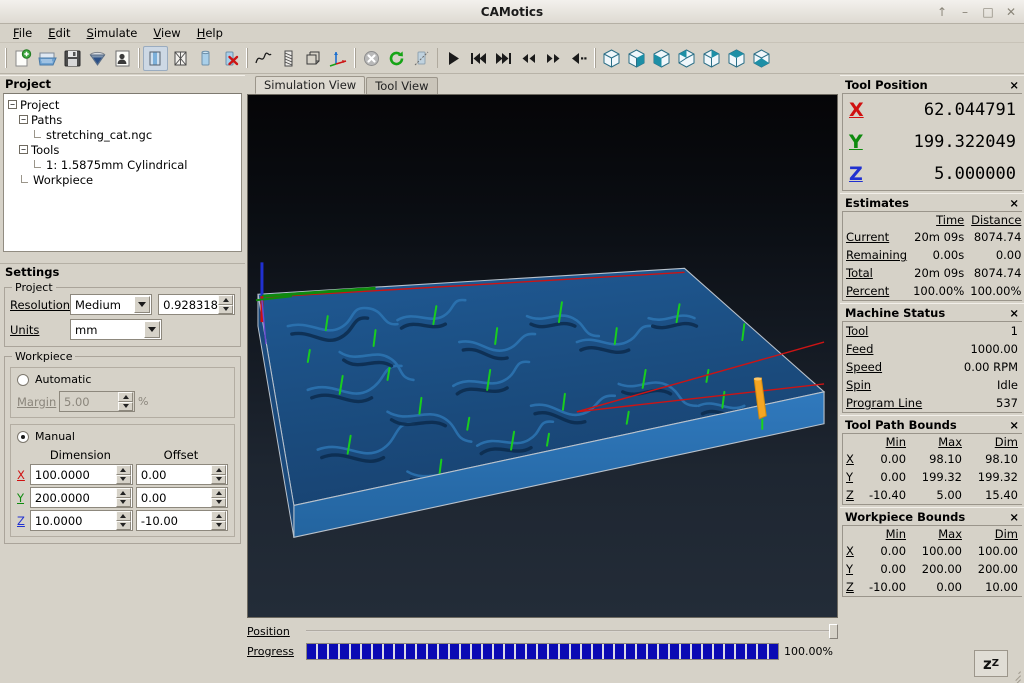  What do you see at coordinates (313, 58) in the screenshot?
I see `show-bounds-button` at bounding box center [313, 58].